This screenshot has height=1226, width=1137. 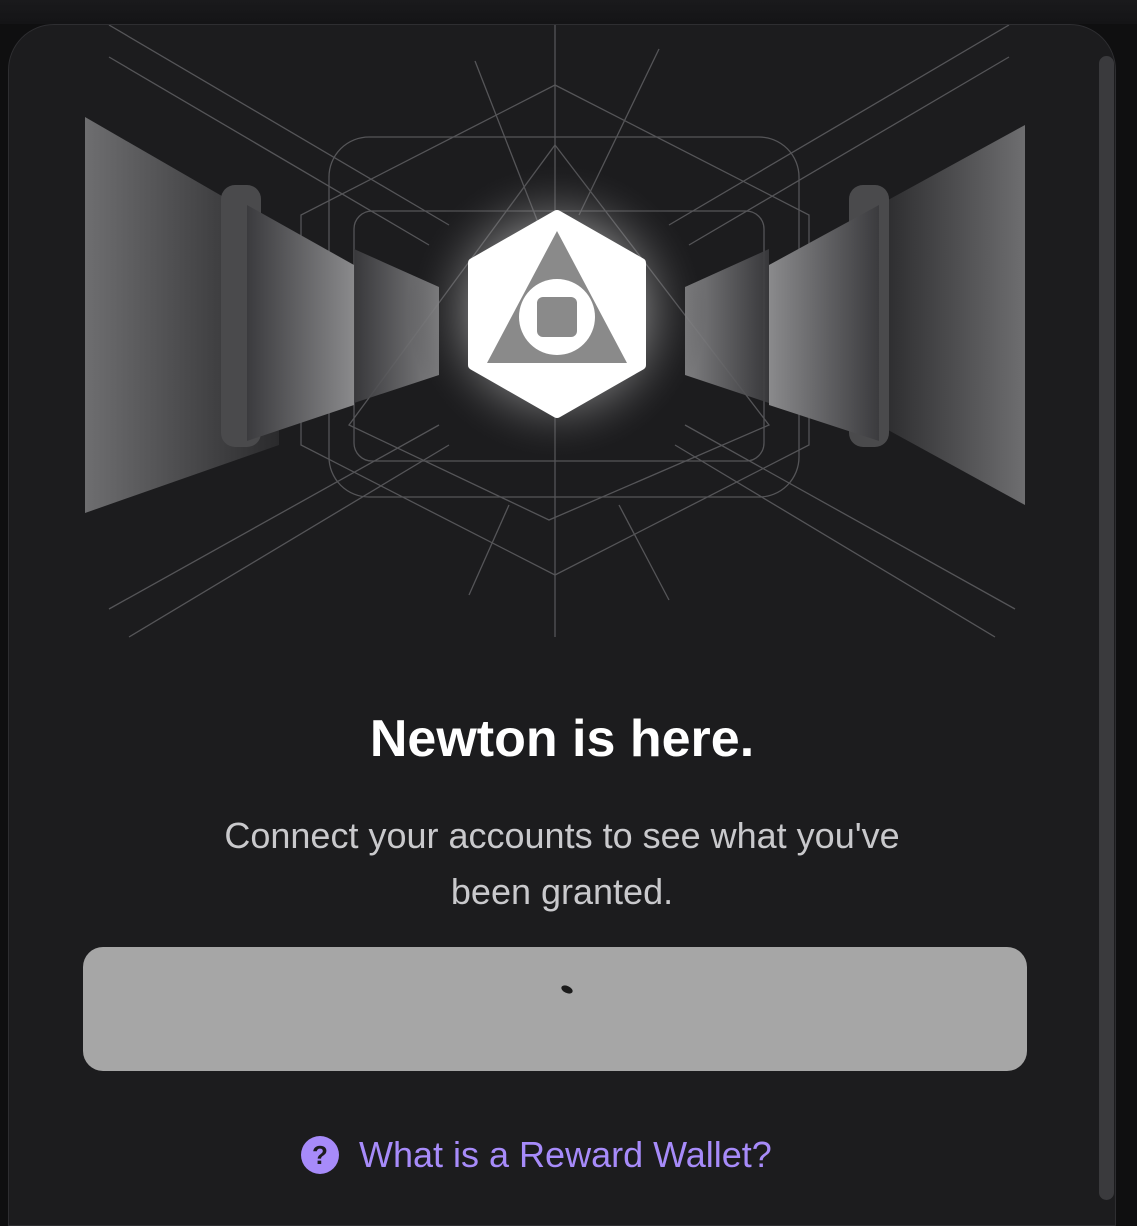 I want to click on spinner-icon, so click(x=567, y=989).